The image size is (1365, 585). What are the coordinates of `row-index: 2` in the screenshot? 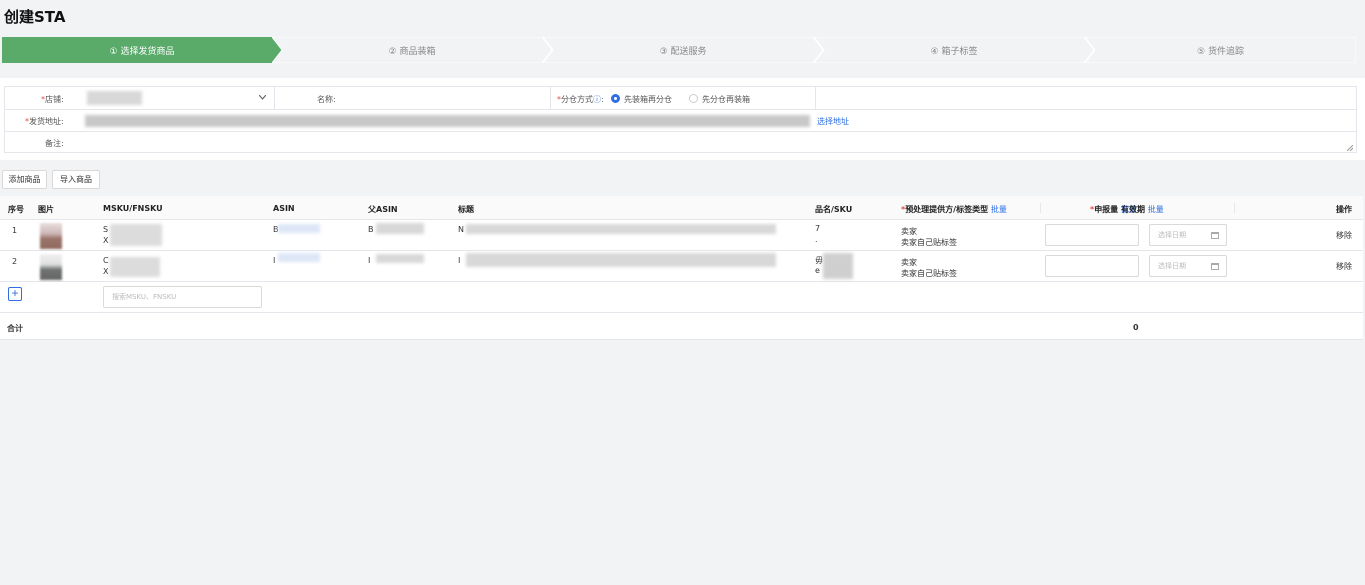 It's located at (15, 261).